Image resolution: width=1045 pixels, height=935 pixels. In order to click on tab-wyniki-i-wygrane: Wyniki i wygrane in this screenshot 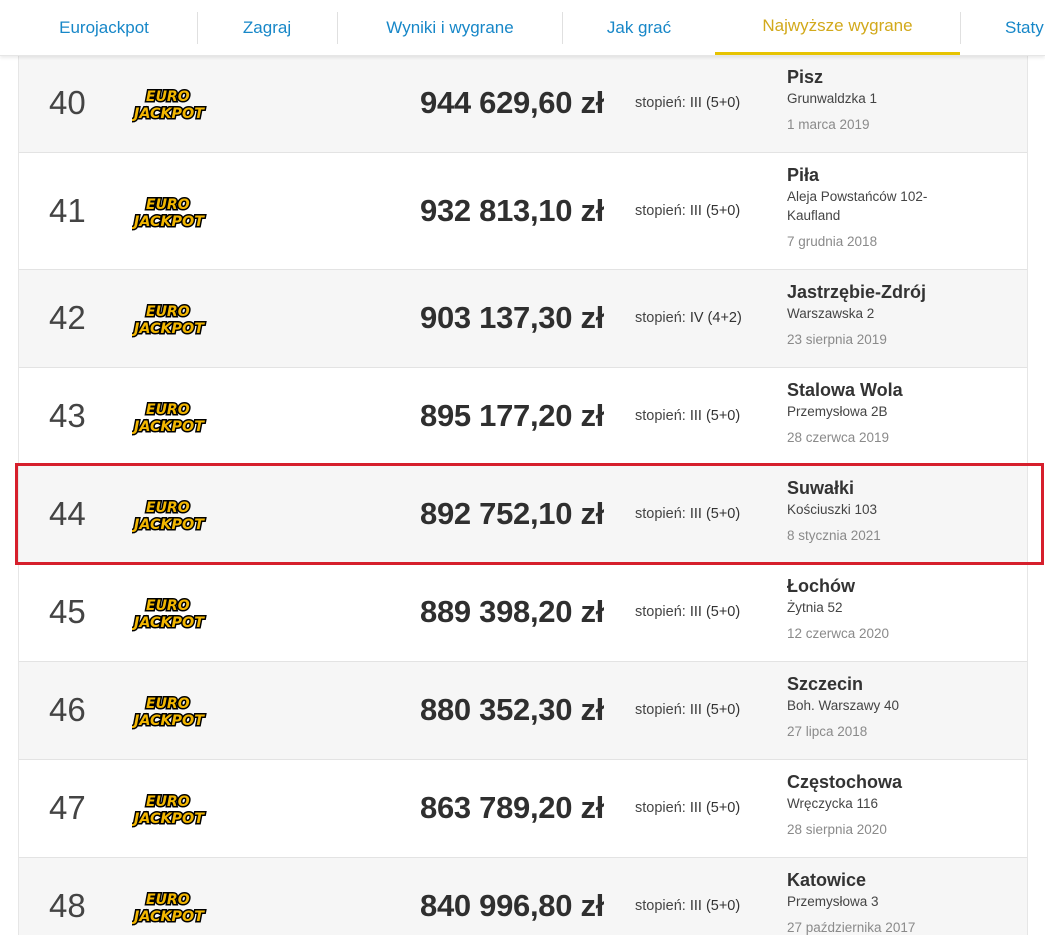, I will do `click(450, 27)`.